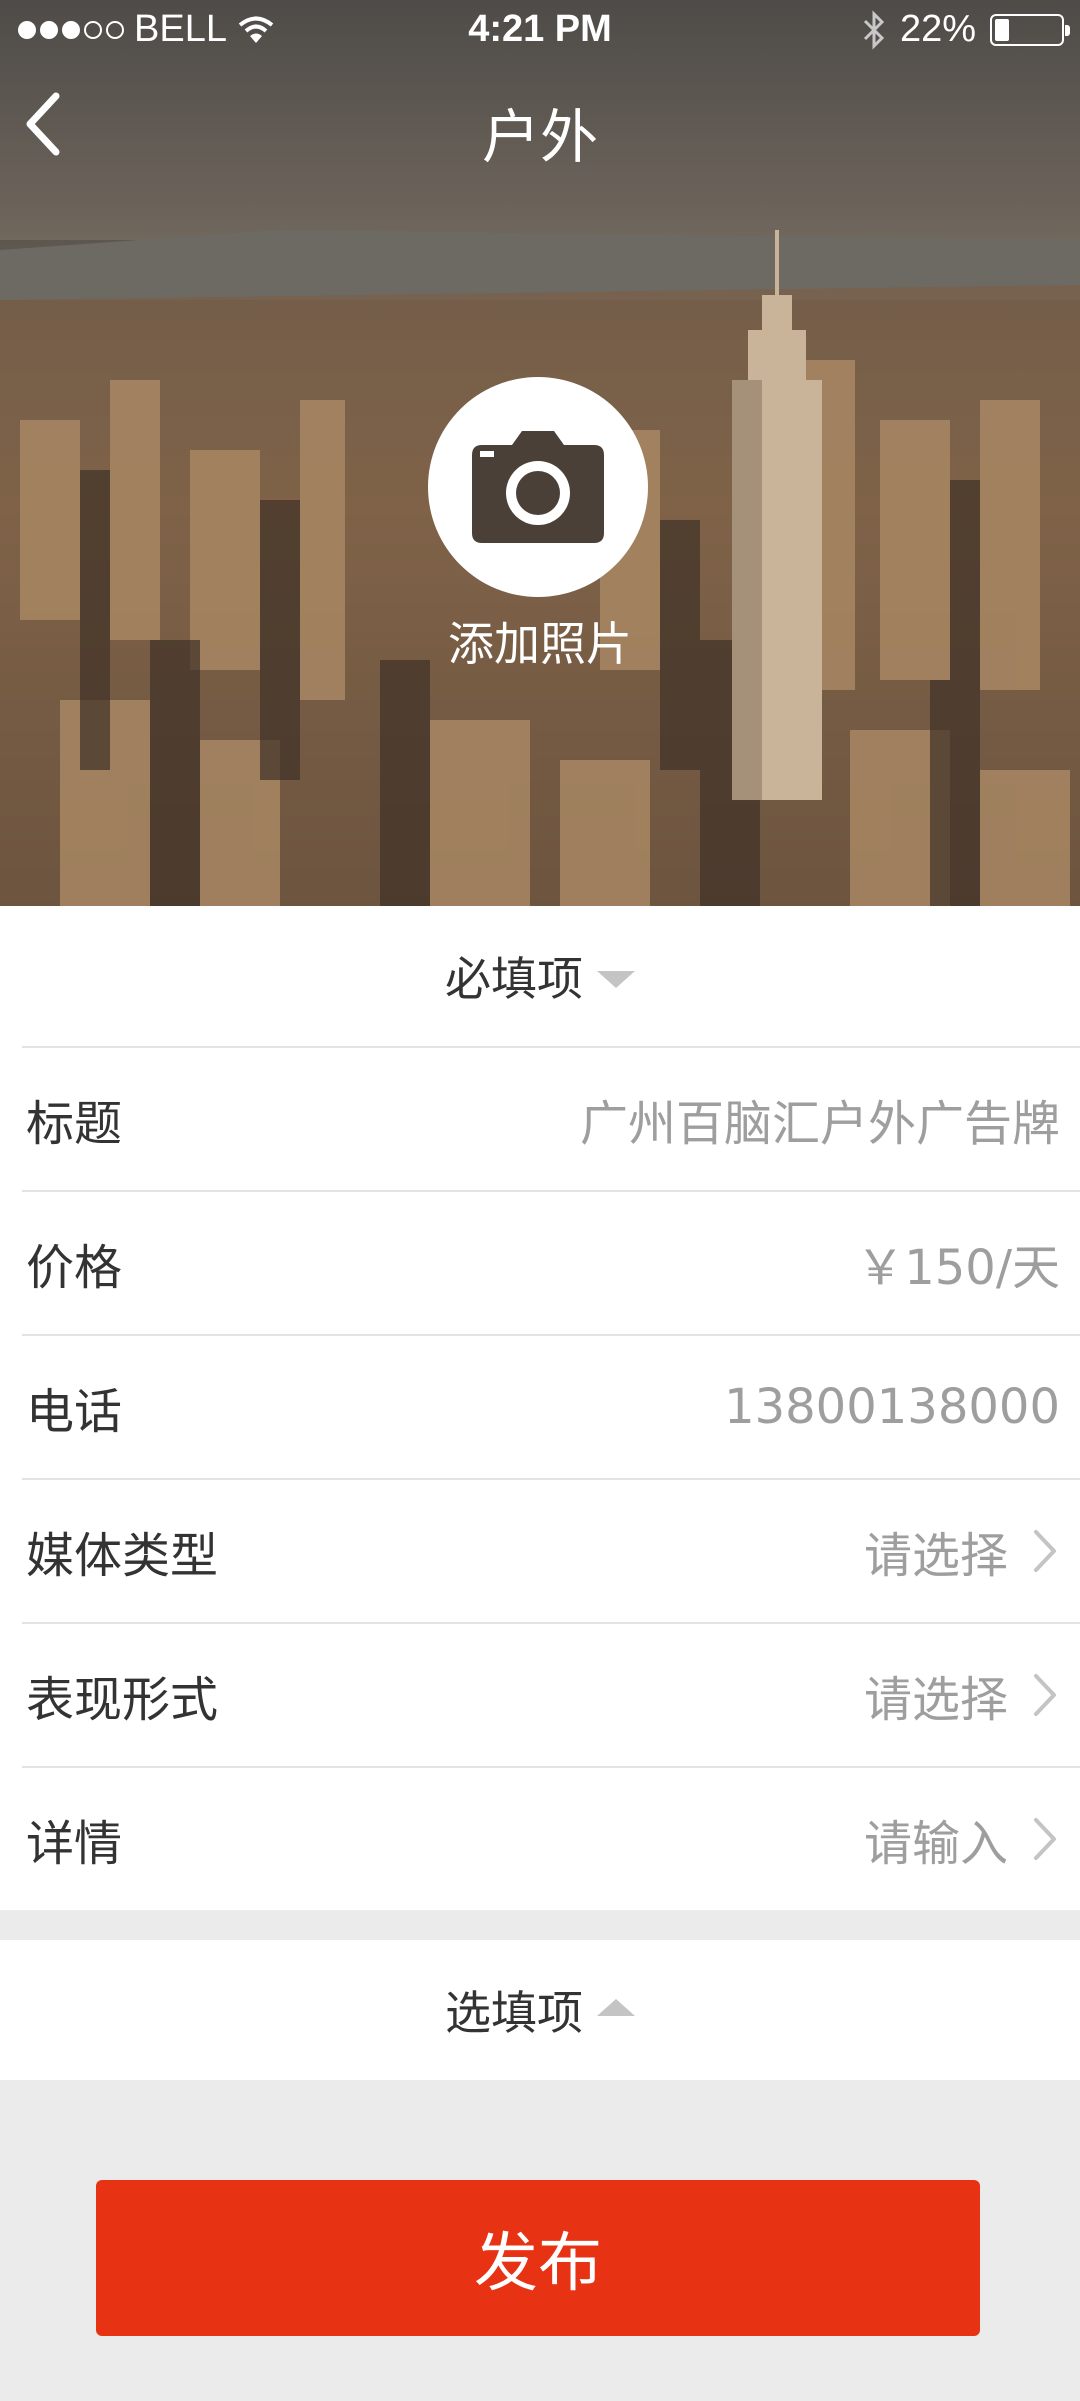  I want to click on bluetooth-icon, so click(874, 29).